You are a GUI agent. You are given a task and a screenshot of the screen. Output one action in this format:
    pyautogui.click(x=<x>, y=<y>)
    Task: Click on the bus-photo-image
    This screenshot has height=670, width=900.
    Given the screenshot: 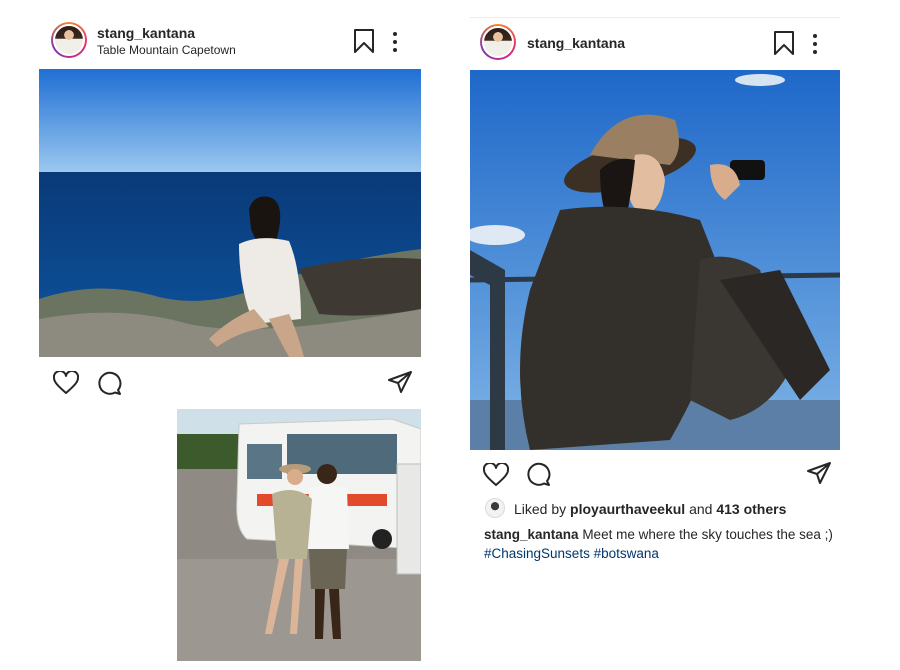 What is the action you would take?
    pyautogui.click(x=299, y=535)
    